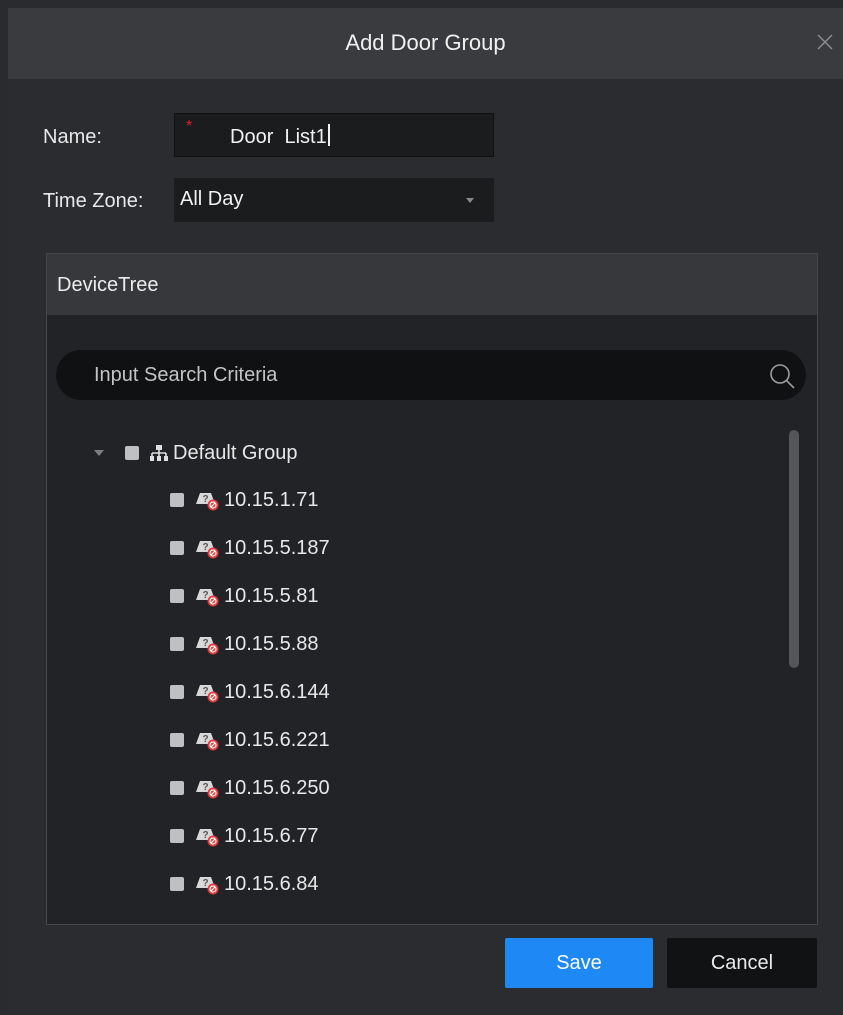 This screenshot has width=843, height=1015. Describe the element at coordinates (271, 643) in the screenshot. I see `device-label: 10.15.5.88` at that location.